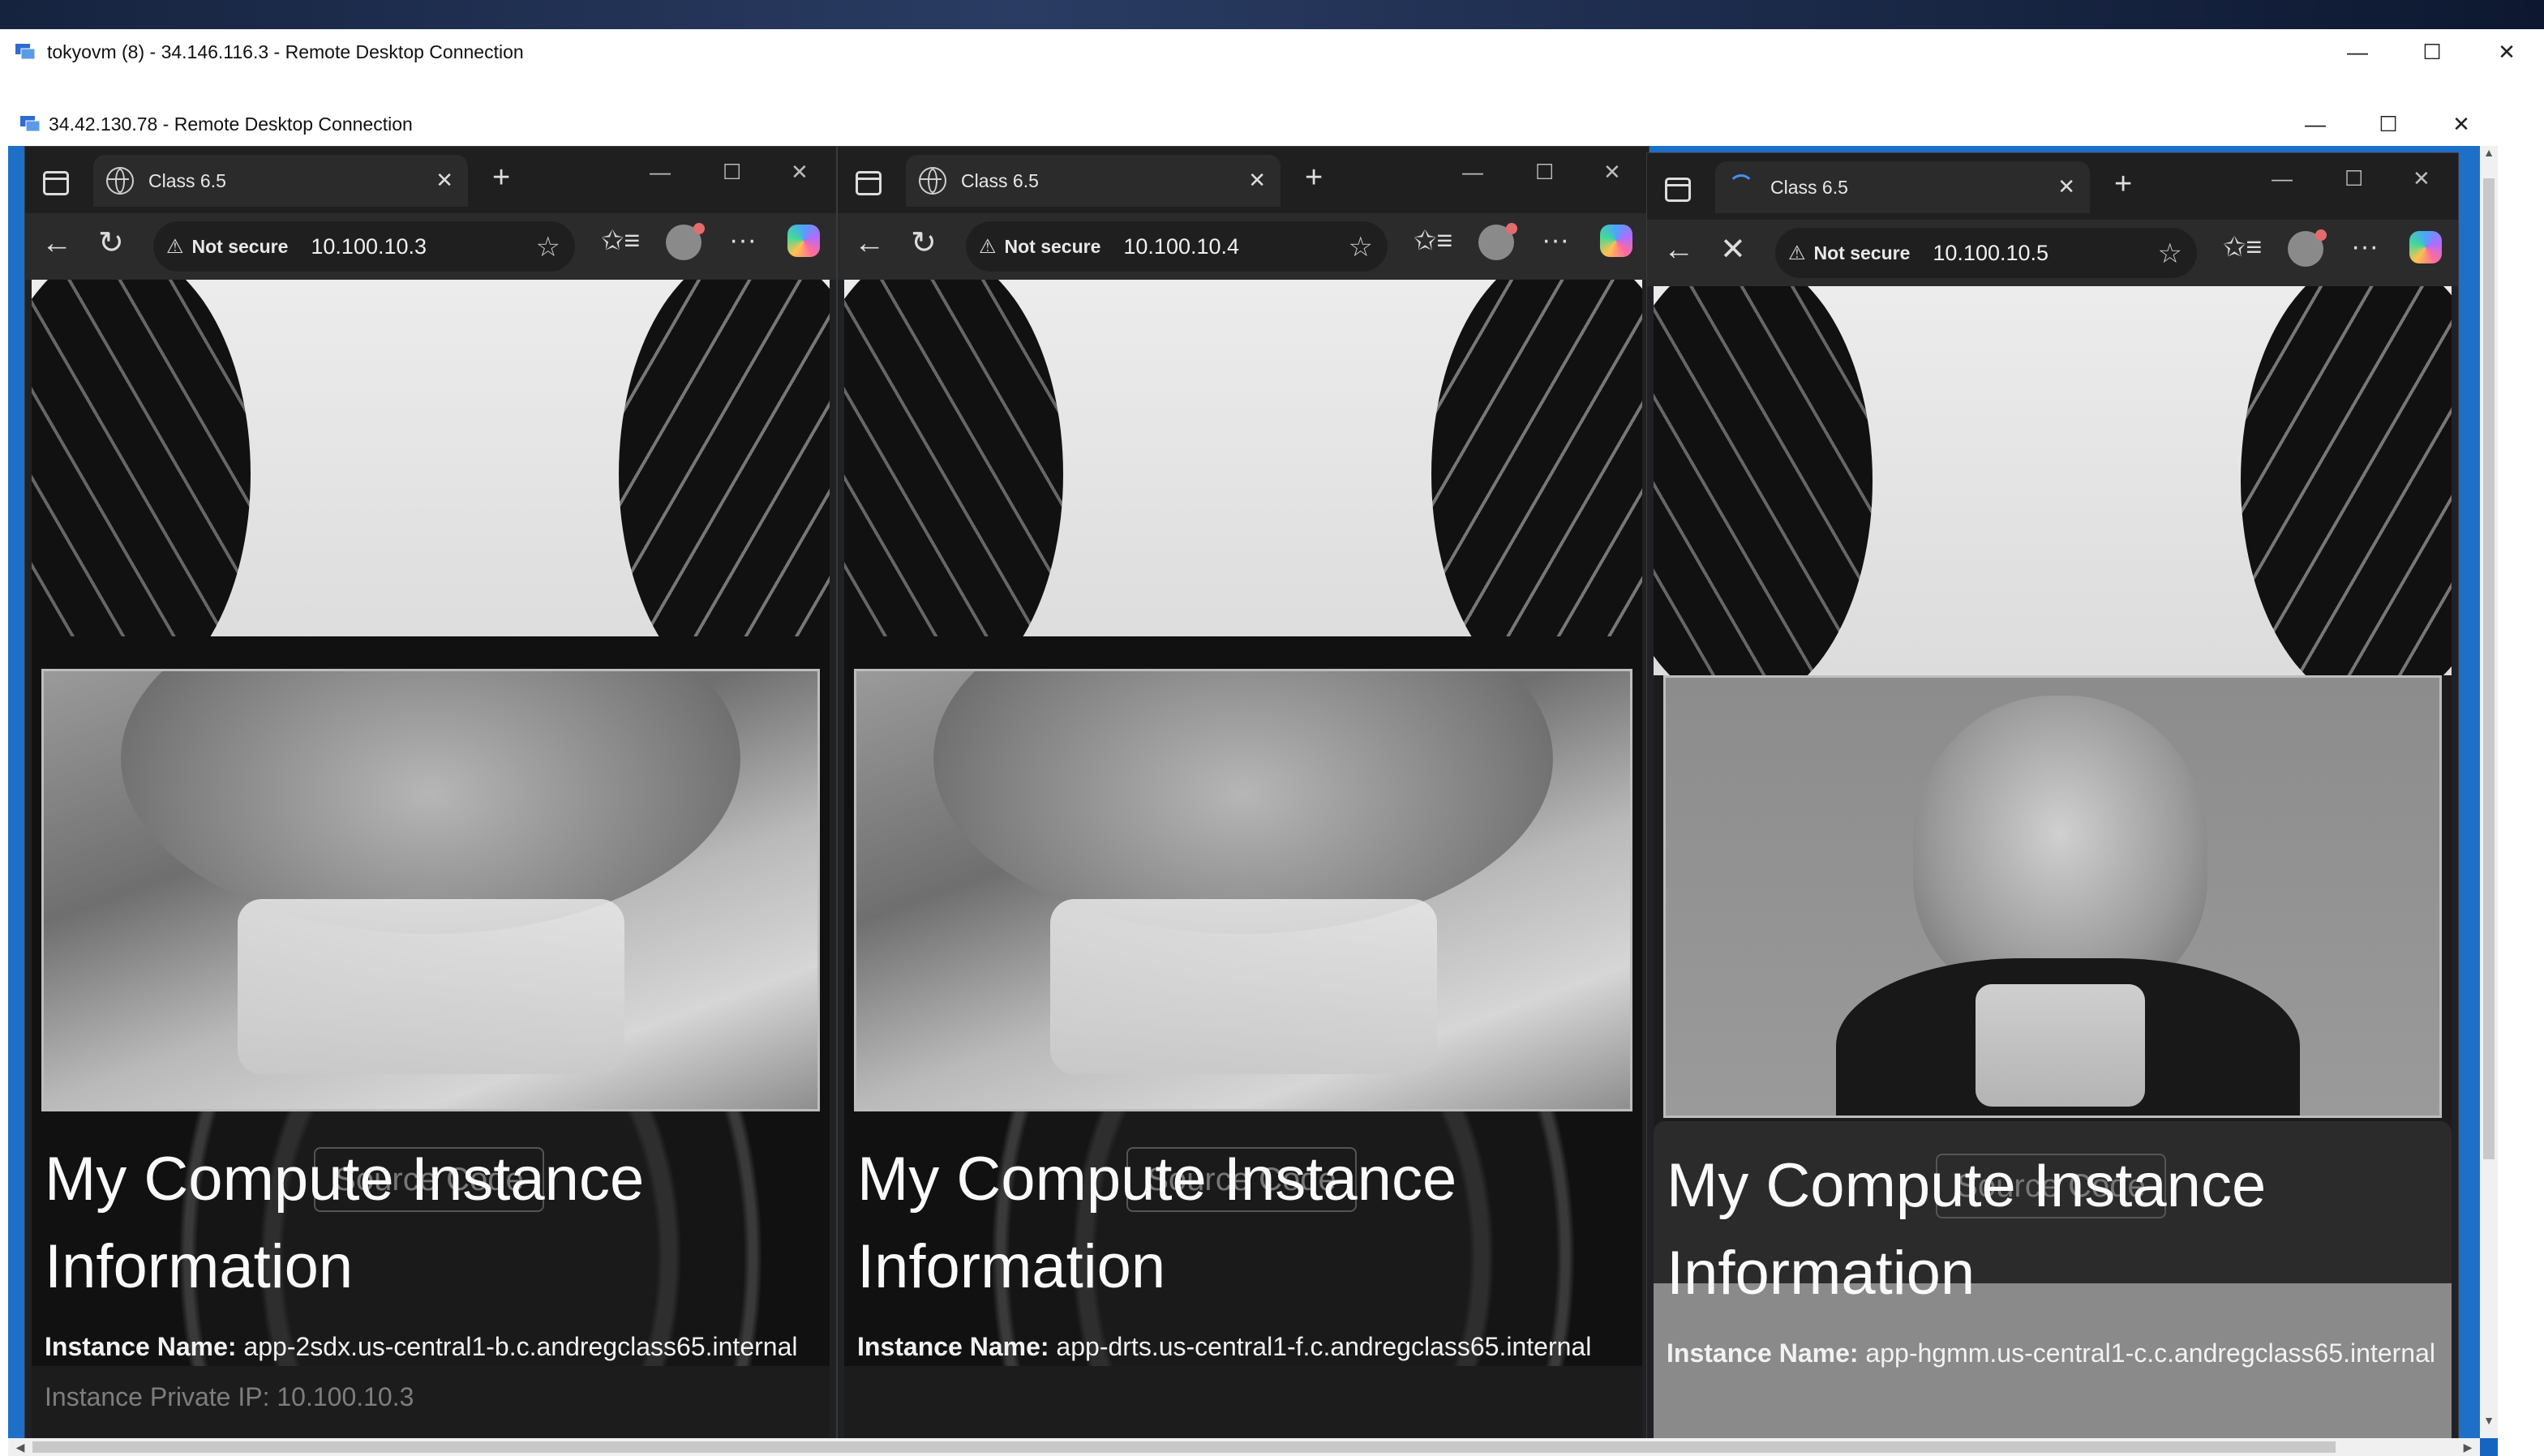 This screenshot has height=1456, width=2544. What do you see at coordinates (430, 802) in the screenshot?
I see `face-closeup` at bounding box center [430, 802].